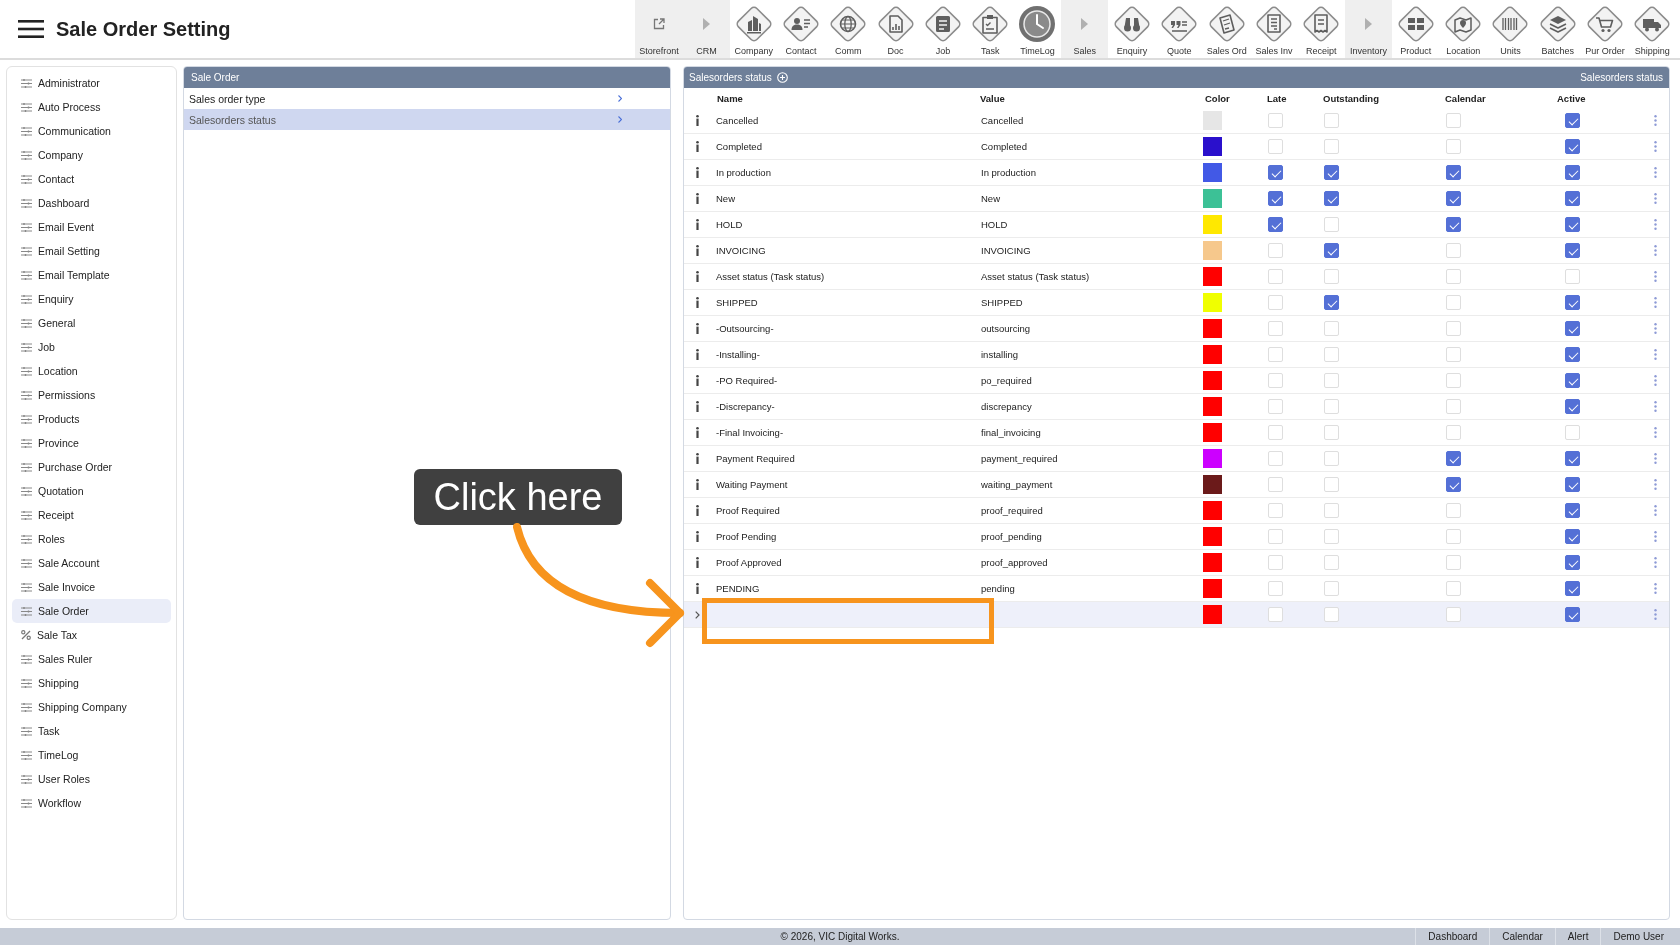  Describe the element at coordinates (91, 611) in the screenshot. I see `sidebar-item: Sale Order` at that location.